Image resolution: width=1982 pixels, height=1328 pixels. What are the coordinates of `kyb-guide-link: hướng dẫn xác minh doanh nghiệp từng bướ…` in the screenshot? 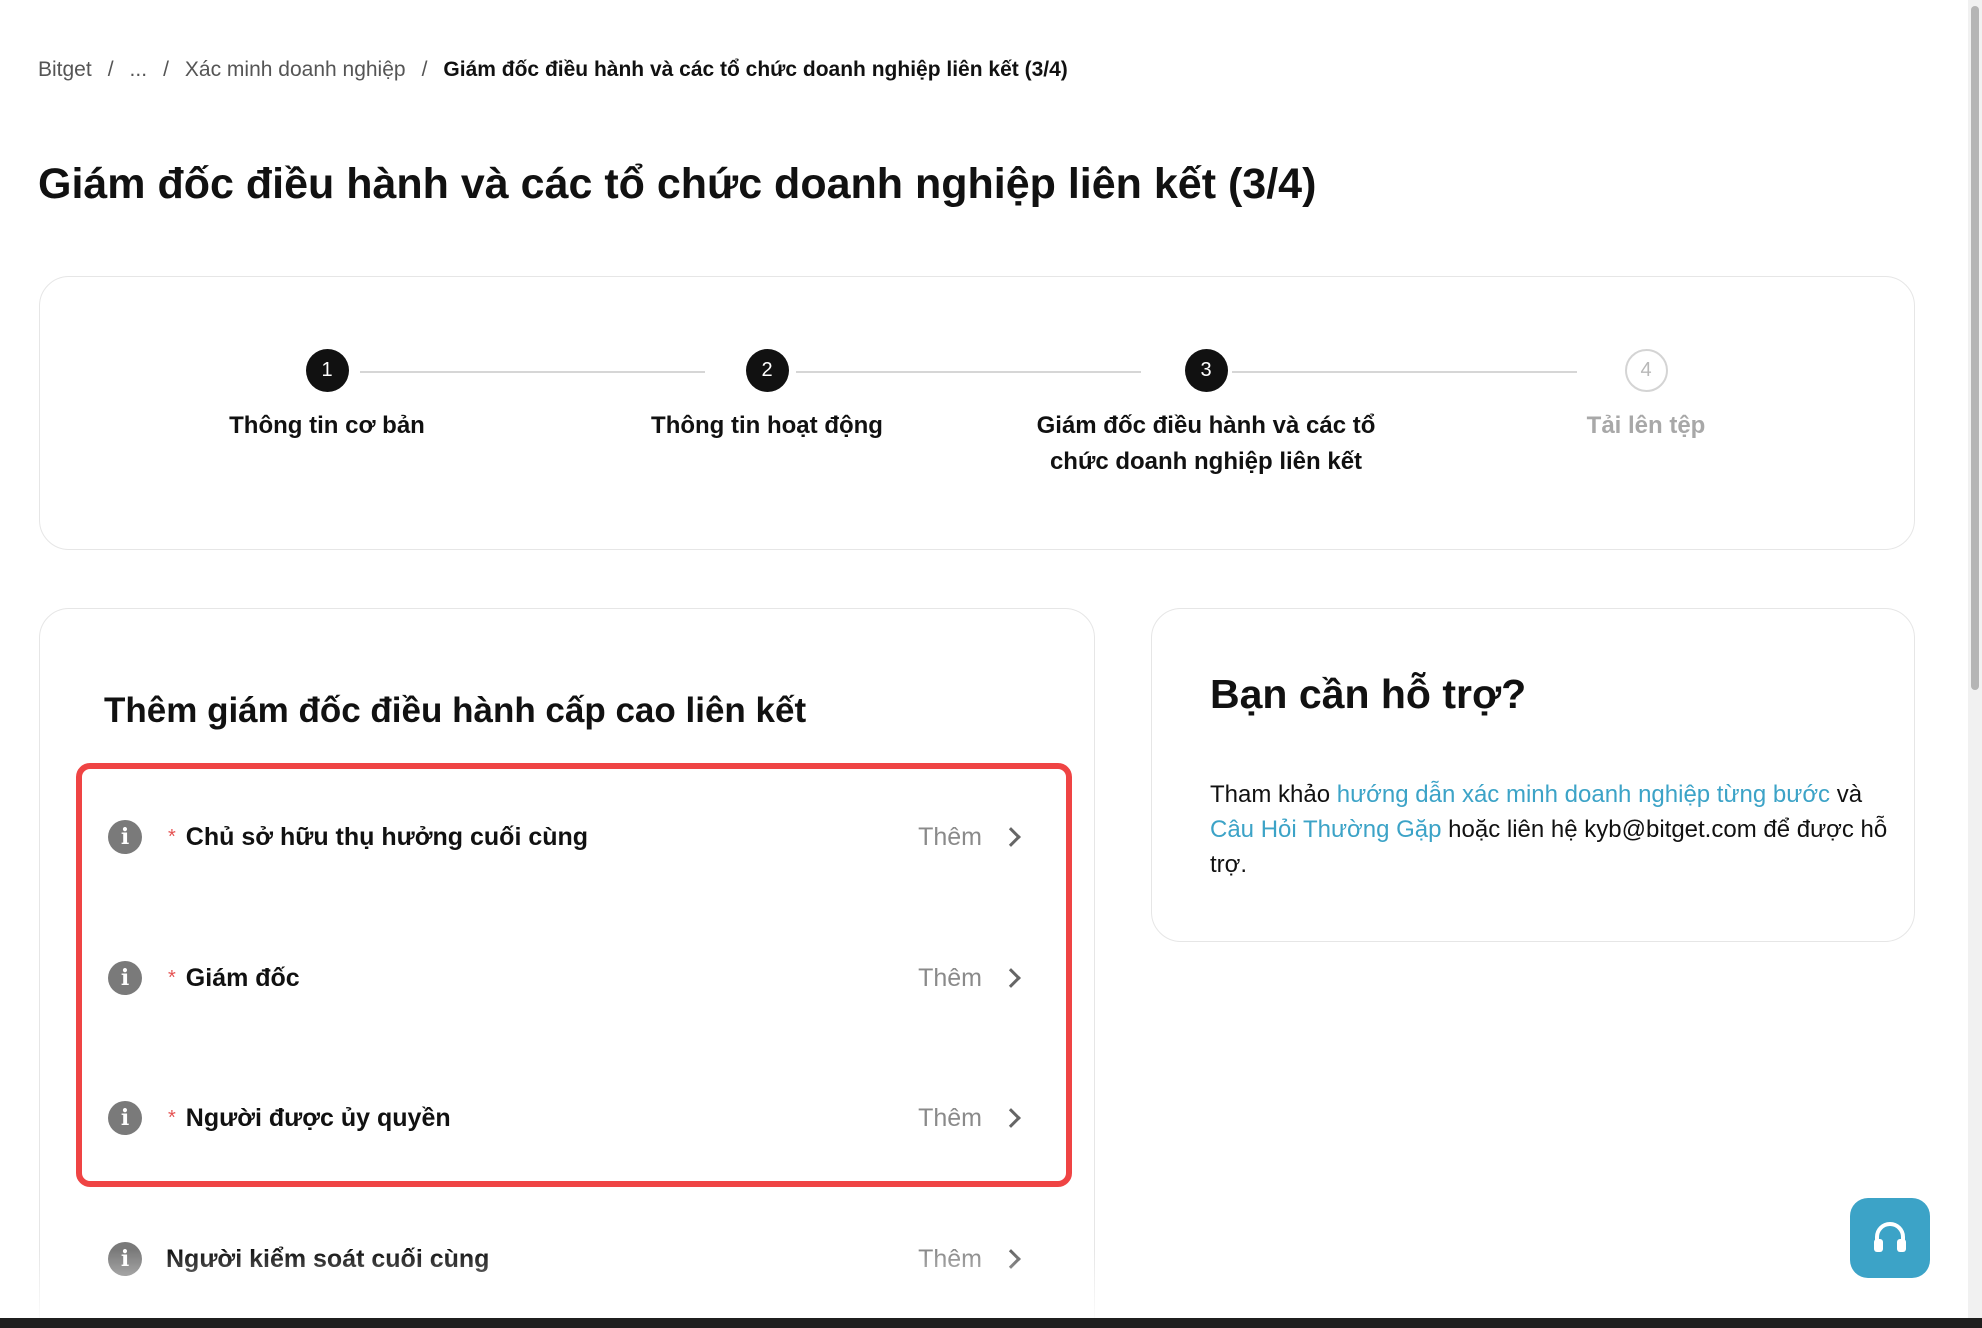 It's located at (1583, 794).